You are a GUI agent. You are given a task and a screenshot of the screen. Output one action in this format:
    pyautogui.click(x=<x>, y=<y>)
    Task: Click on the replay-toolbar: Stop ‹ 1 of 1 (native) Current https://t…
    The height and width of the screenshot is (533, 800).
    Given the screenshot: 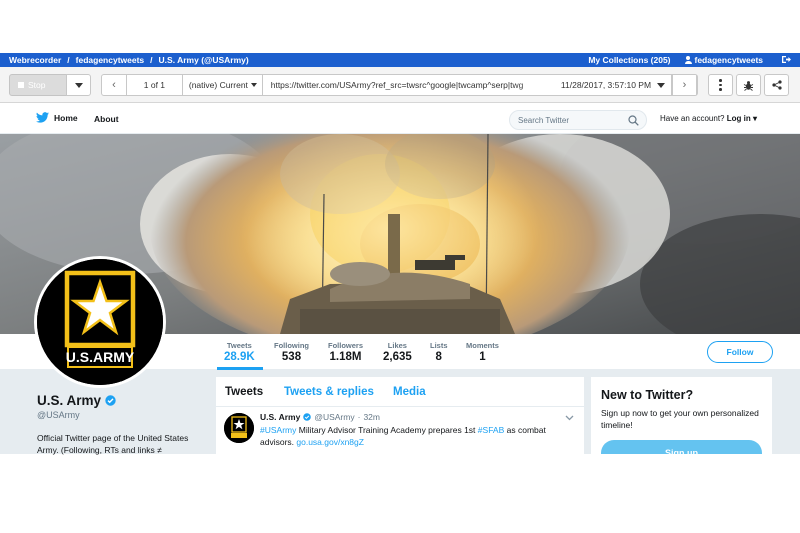 What is the action you would take?
    pyautogui.click(x=400, y=85)
    